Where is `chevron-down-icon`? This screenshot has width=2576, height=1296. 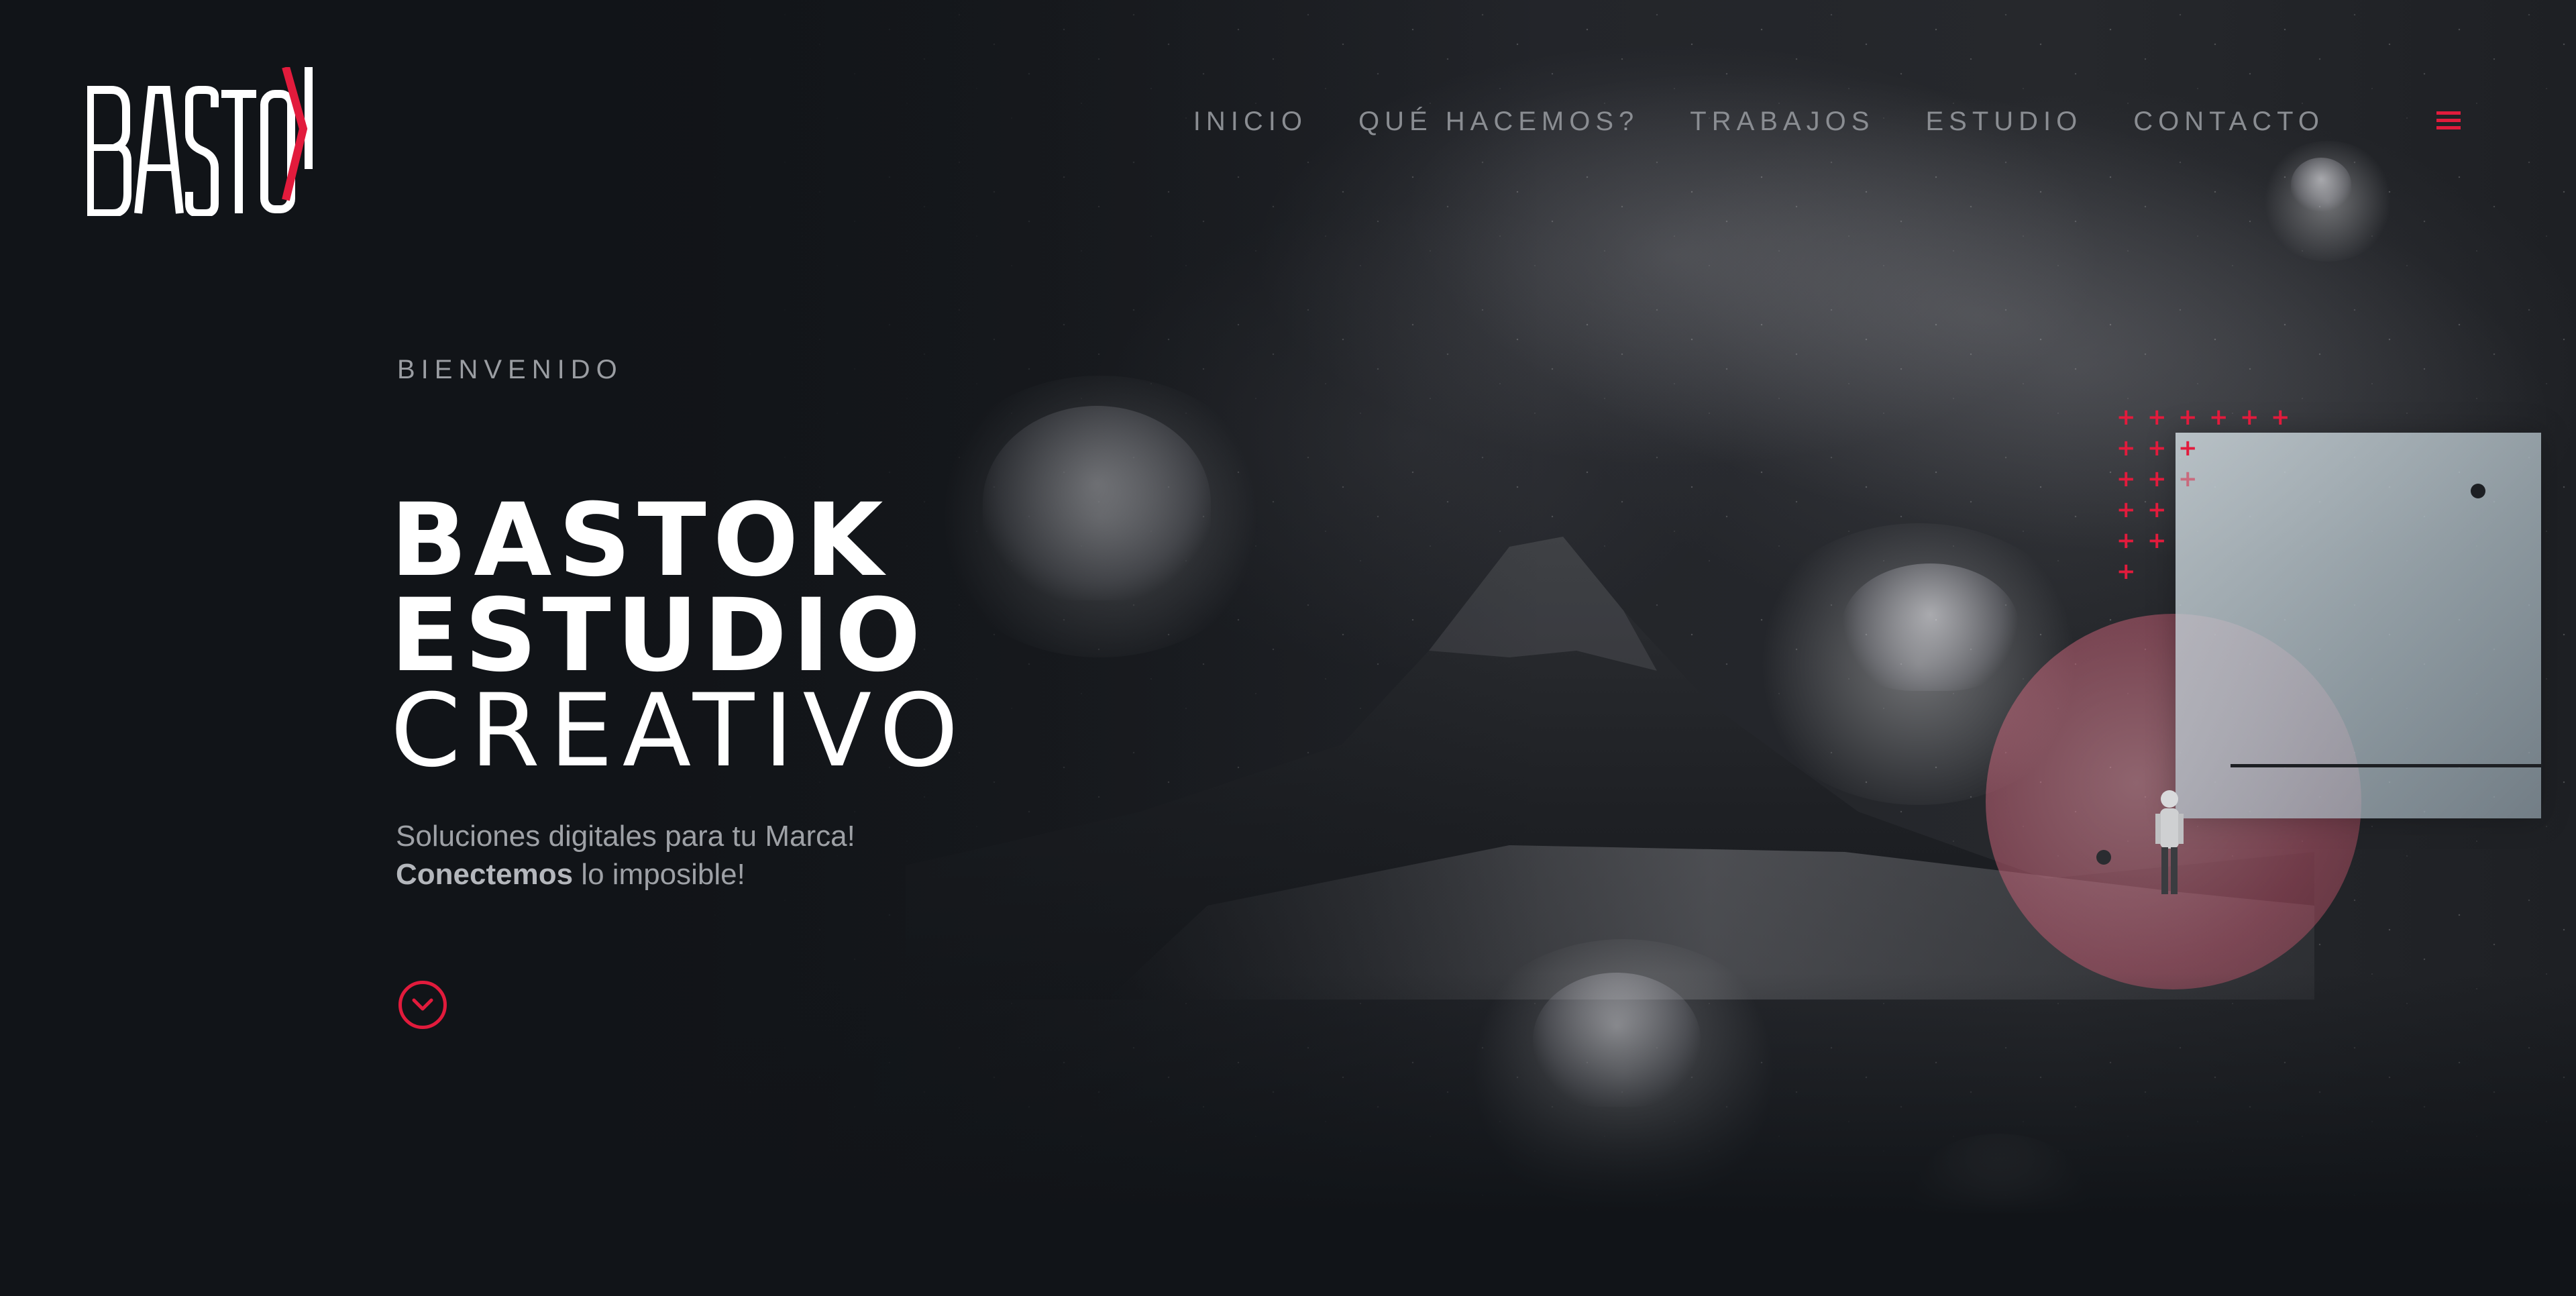
chevron-down-icon is located at coordinates (422, 1005).